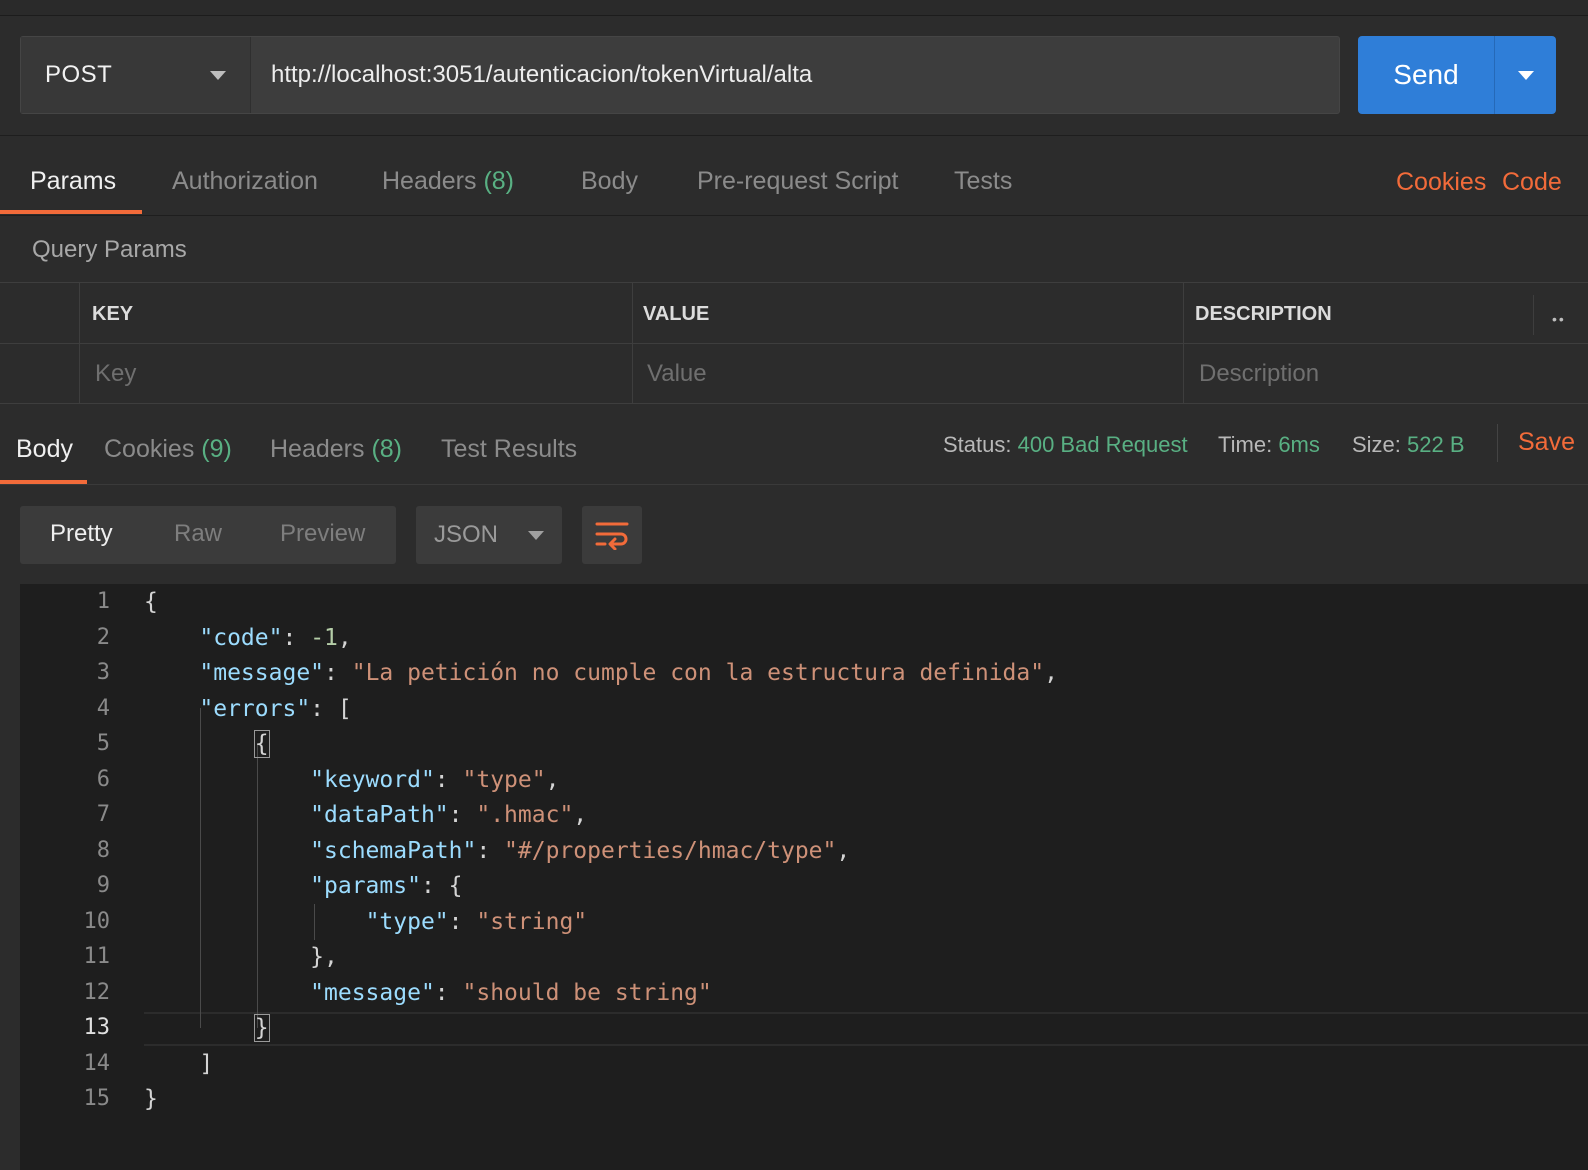 This screenshot has width=1588, height=1170. Describe the element at coordinates (103, 637) in the screenshot. I see `line-number: 2` at that location.